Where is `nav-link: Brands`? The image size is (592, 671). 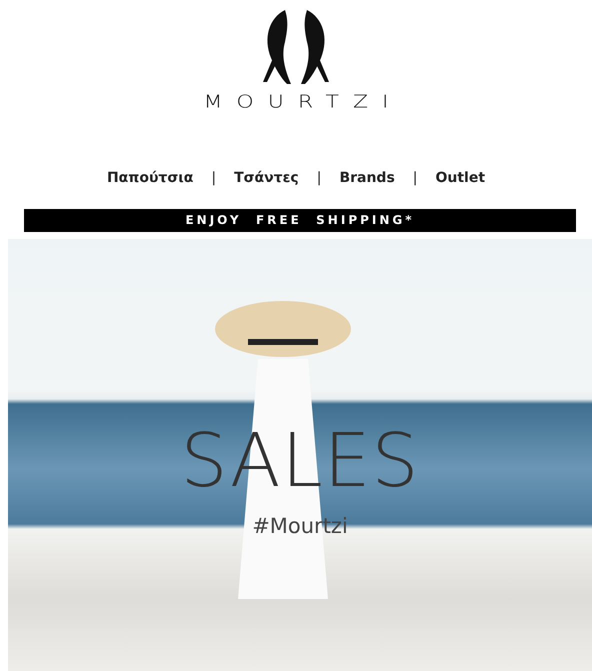 nav-link: Brands is located at coordinates (367, 178).